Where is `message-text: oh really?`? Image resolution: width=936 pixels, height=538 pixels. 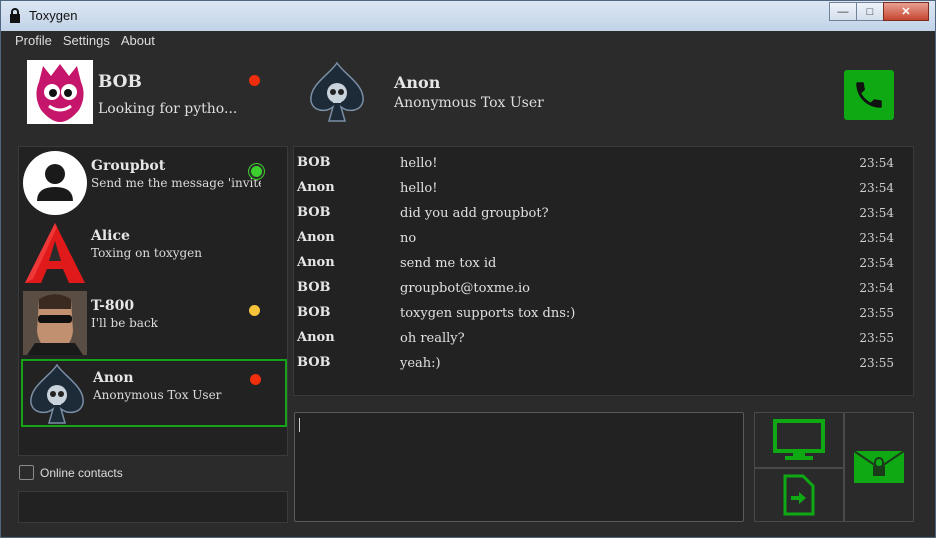 message-text: oh really? is located at coordinates (432, 338).